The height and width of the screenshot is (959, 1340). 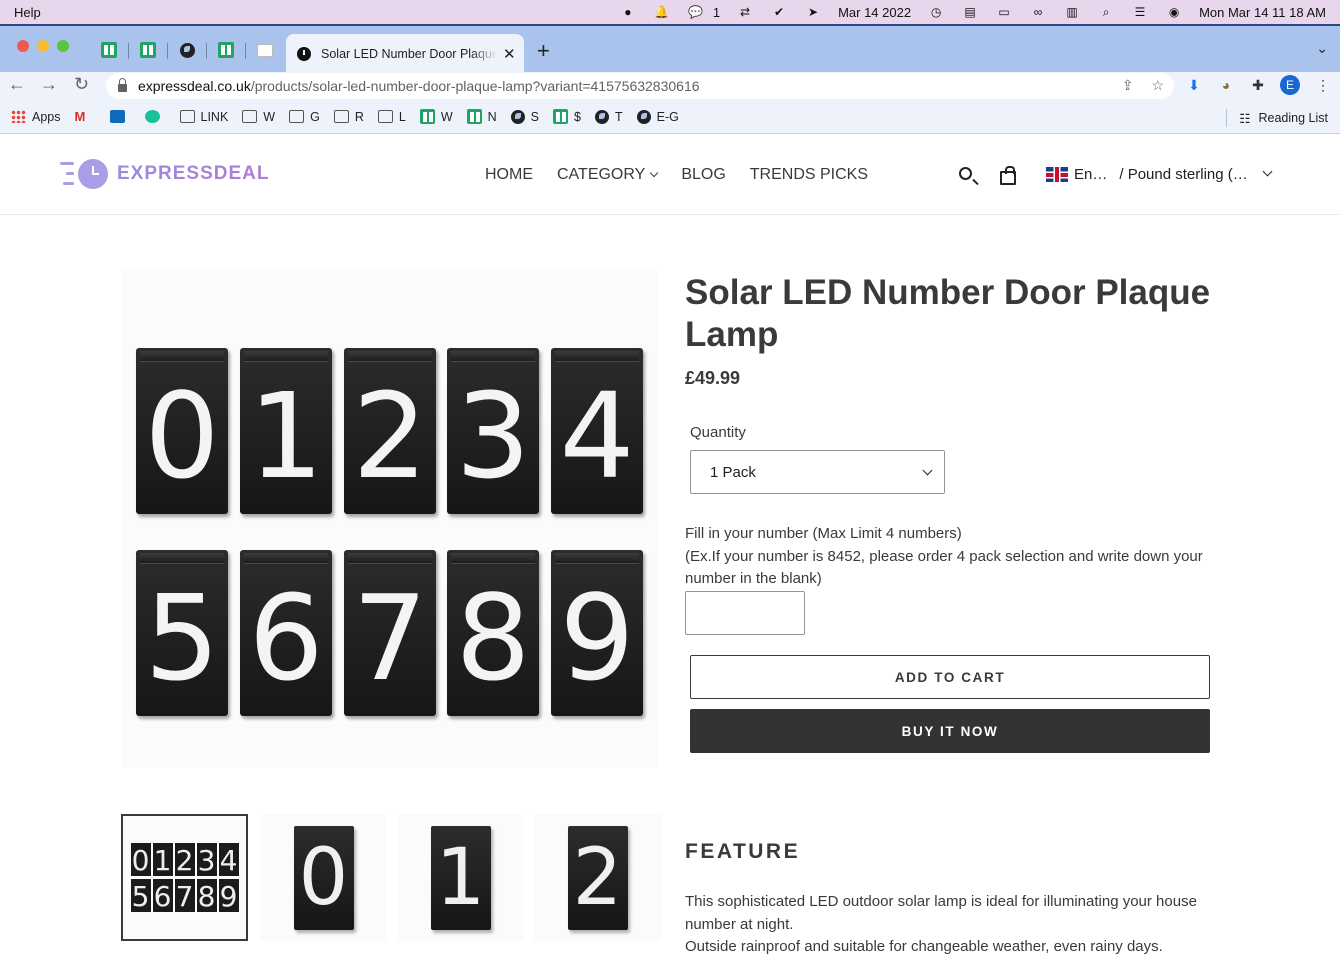 What do you see at coordinates (703, 175) in the screenshot?
I see `nav-blog: BLOG` at bounding box center [703, 175].